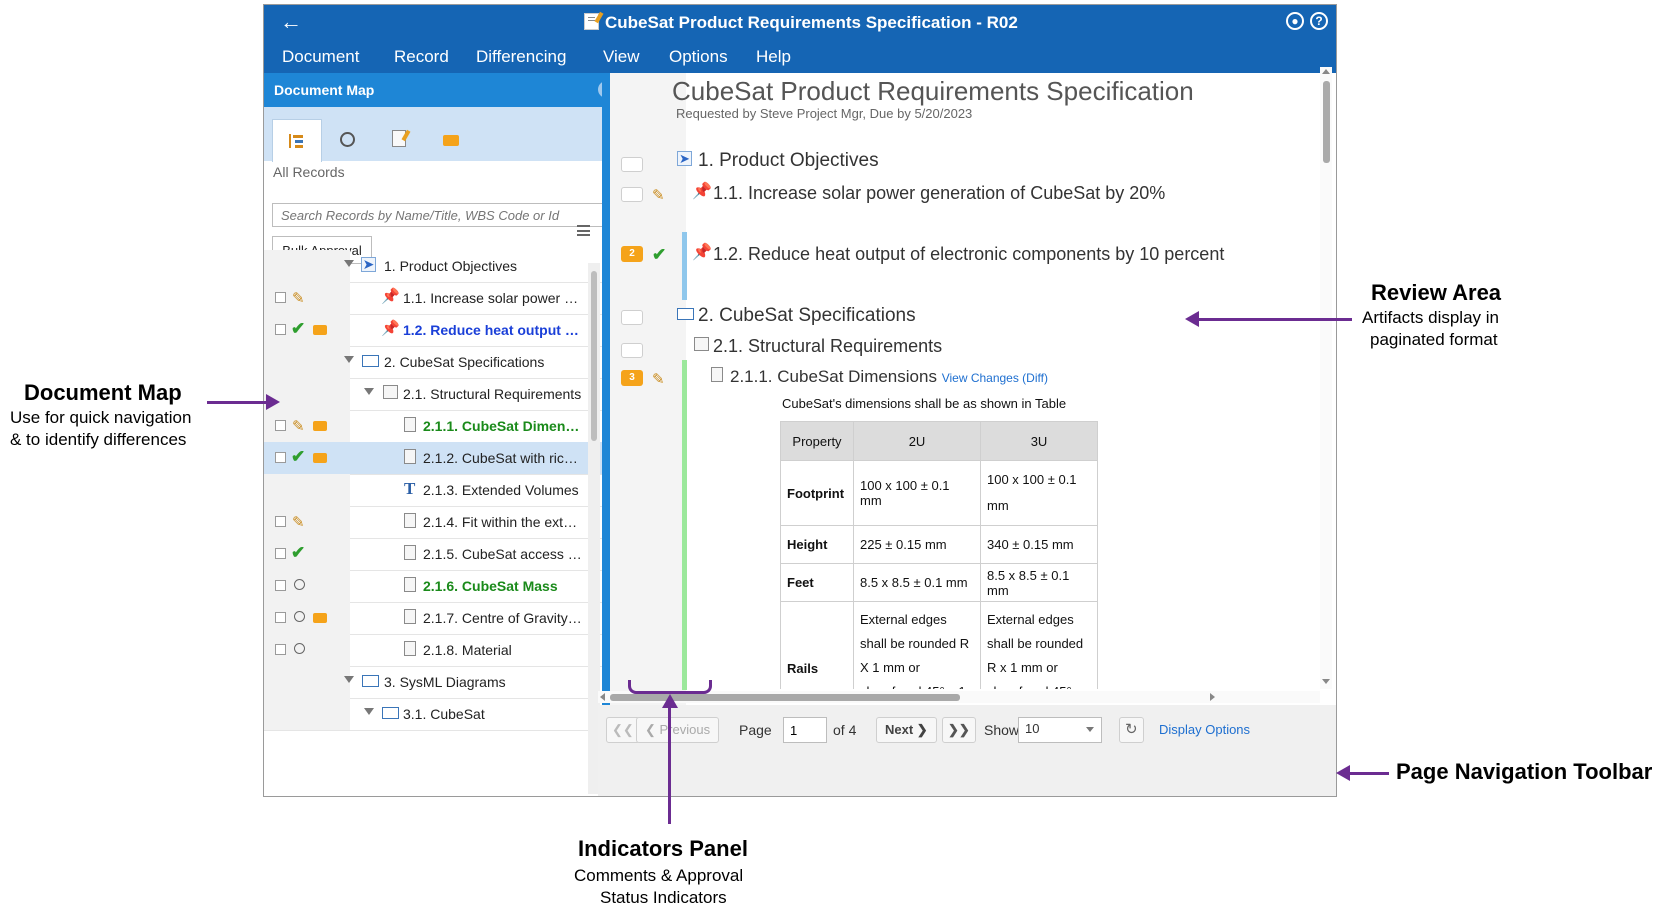 The height and width of the screenshot is (917, 1678). I want to click on tab-tree-view, so click(297, 140).